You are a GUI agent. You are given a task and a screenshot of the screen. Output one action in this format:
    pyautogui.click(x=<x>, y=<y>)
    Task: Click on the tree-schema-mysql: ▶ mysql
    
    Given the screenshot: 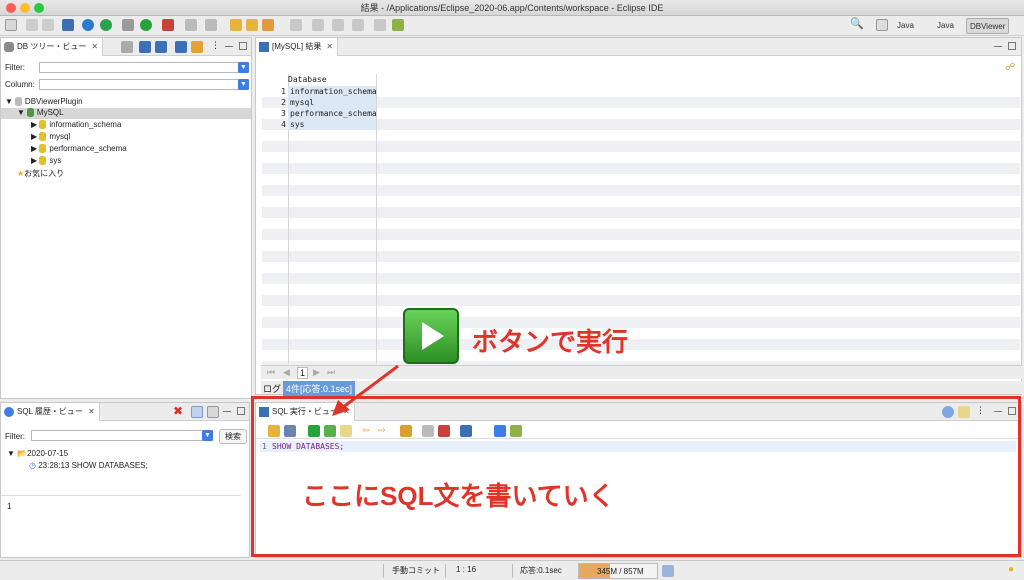 What is the action you would take?
    pyautogui.click(x=50, y=137)
    